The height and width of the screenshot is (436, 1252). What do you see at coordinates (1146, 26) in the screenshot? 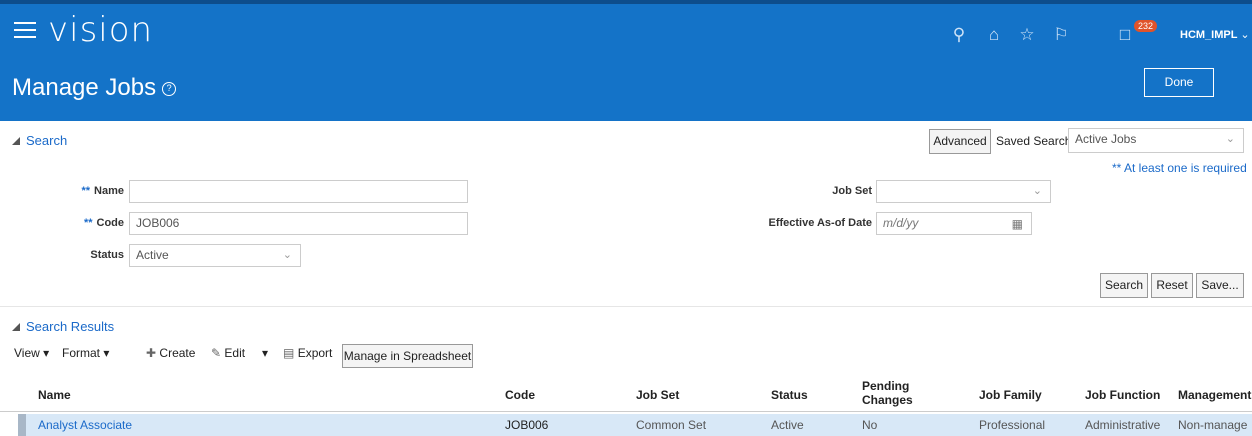
I see `notification-badge: 232` at bounding box center [1146, 26].